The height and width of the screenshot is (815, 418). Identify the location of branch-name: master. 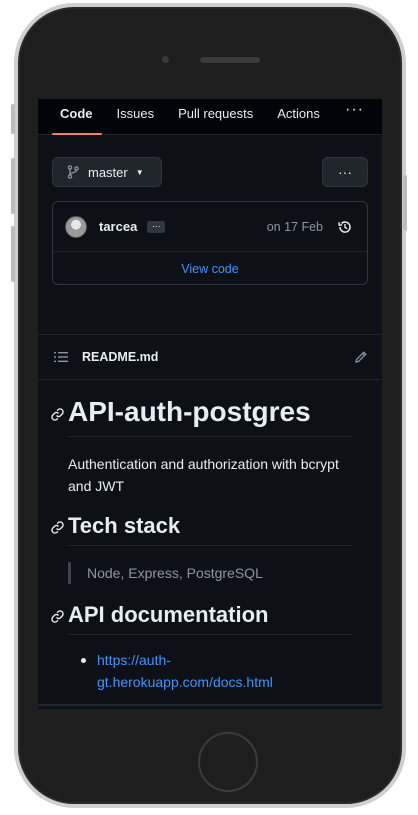
(108, 172).